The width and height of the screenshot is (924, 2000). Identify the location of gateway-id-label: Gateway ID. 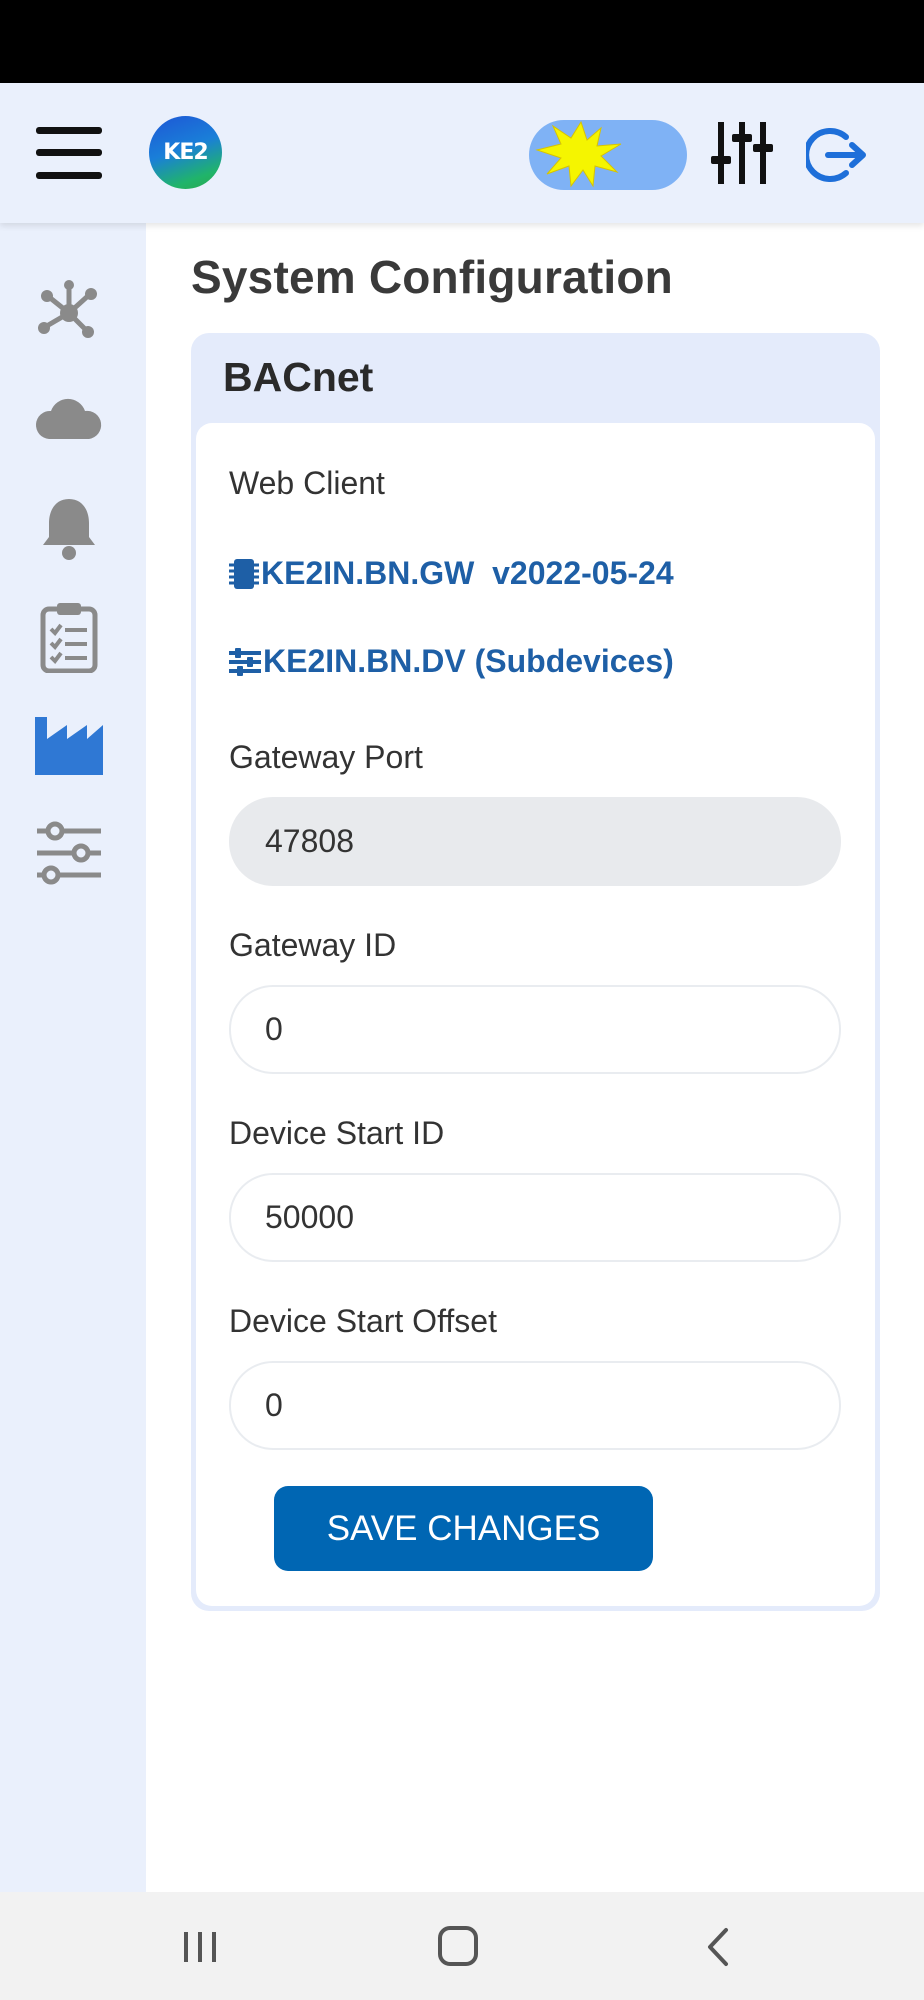
(313, 945).